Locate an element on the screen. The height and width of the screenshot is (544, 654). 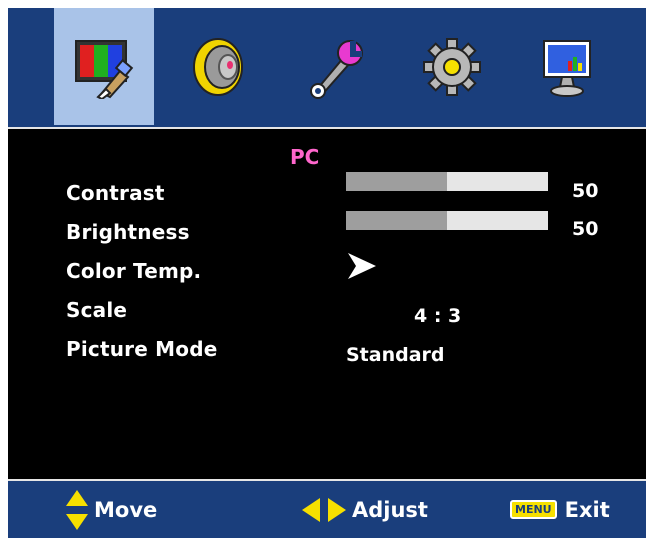
left-right-arrow-icon is located at coordinates (324, 509).